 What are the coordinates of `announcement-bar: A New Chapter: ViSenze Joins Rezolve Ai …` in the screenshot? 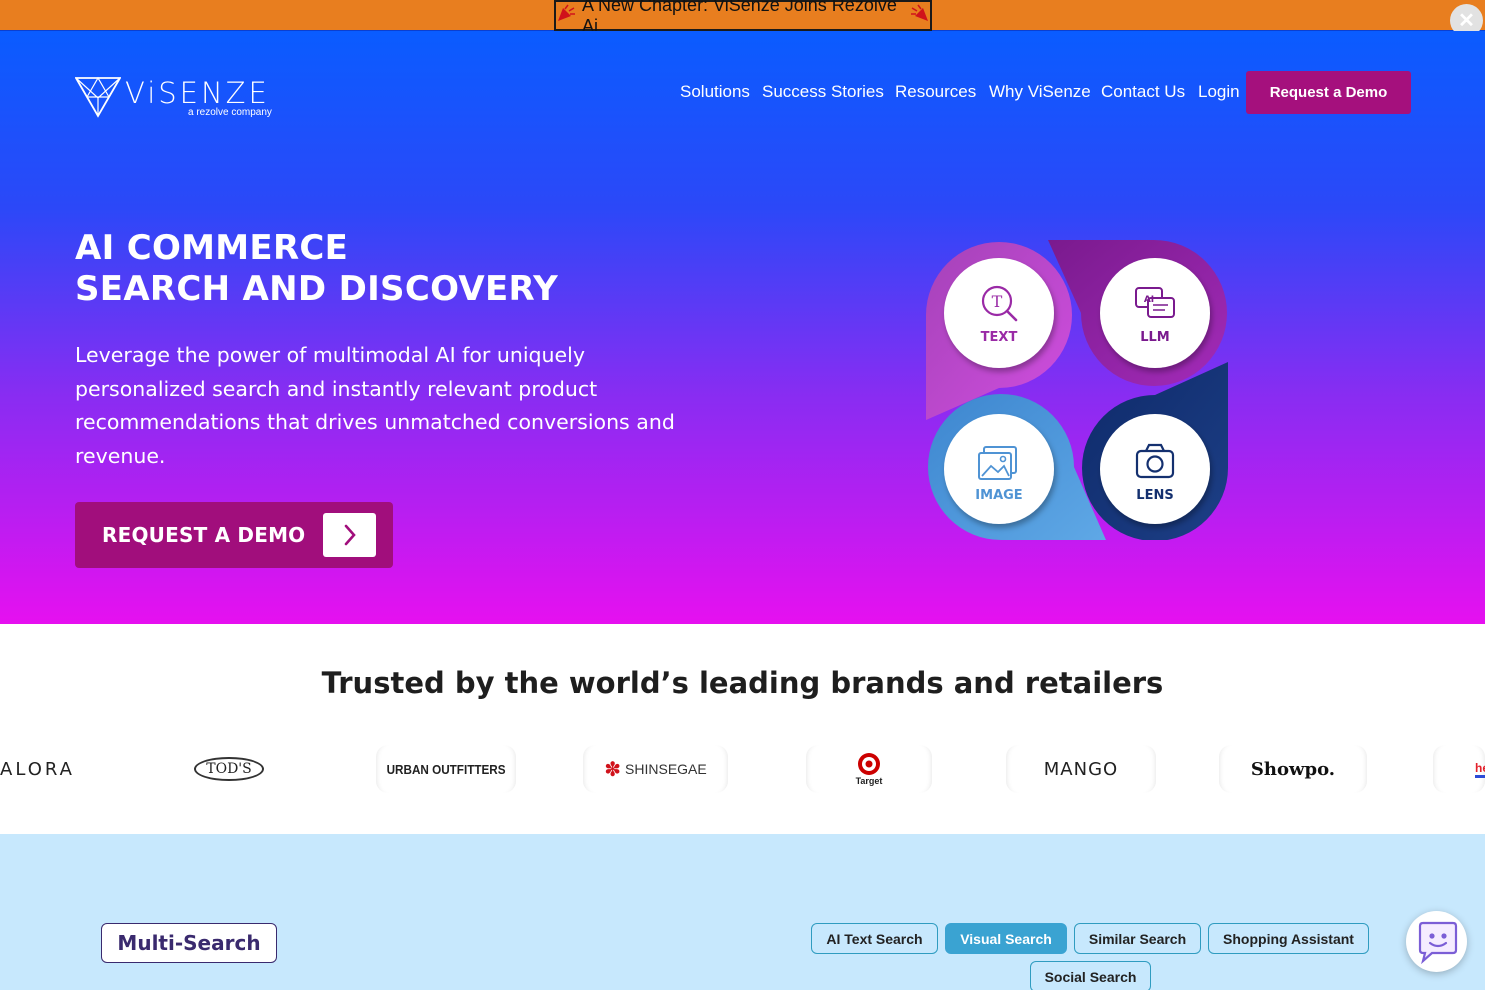 It's located at (742, 18).